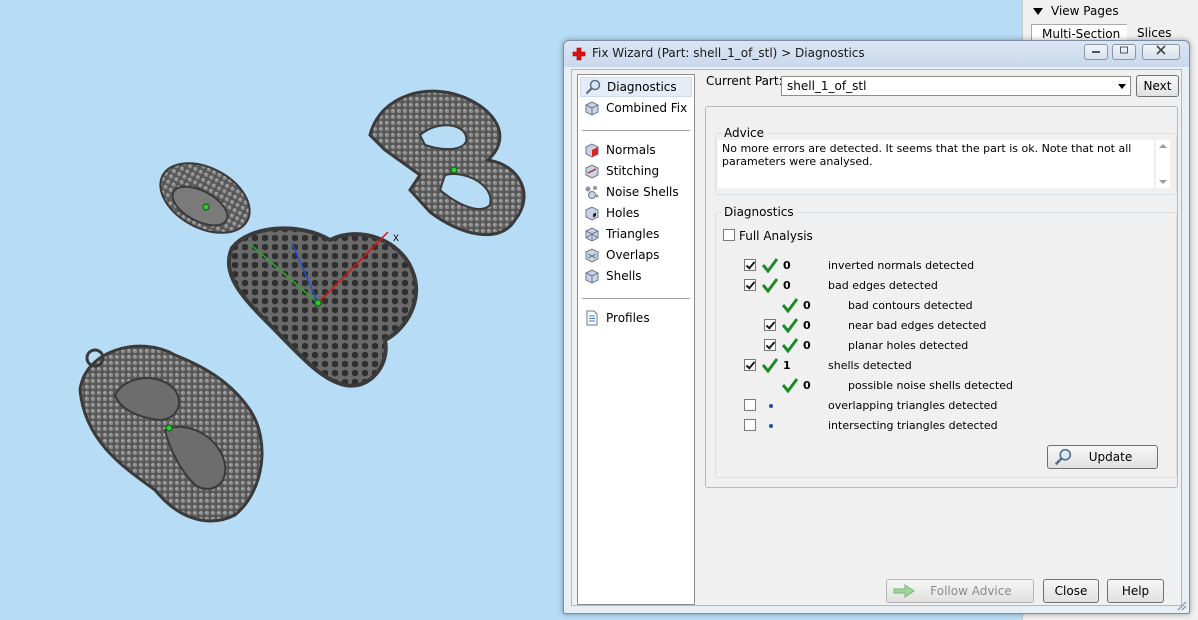 Image resolution: width=1198 pixels, height=620 pixels. What do you see at coordinates (592, 150) in the screenshot?
I see `normals-cube-icon` at bounding box center [592, 150].